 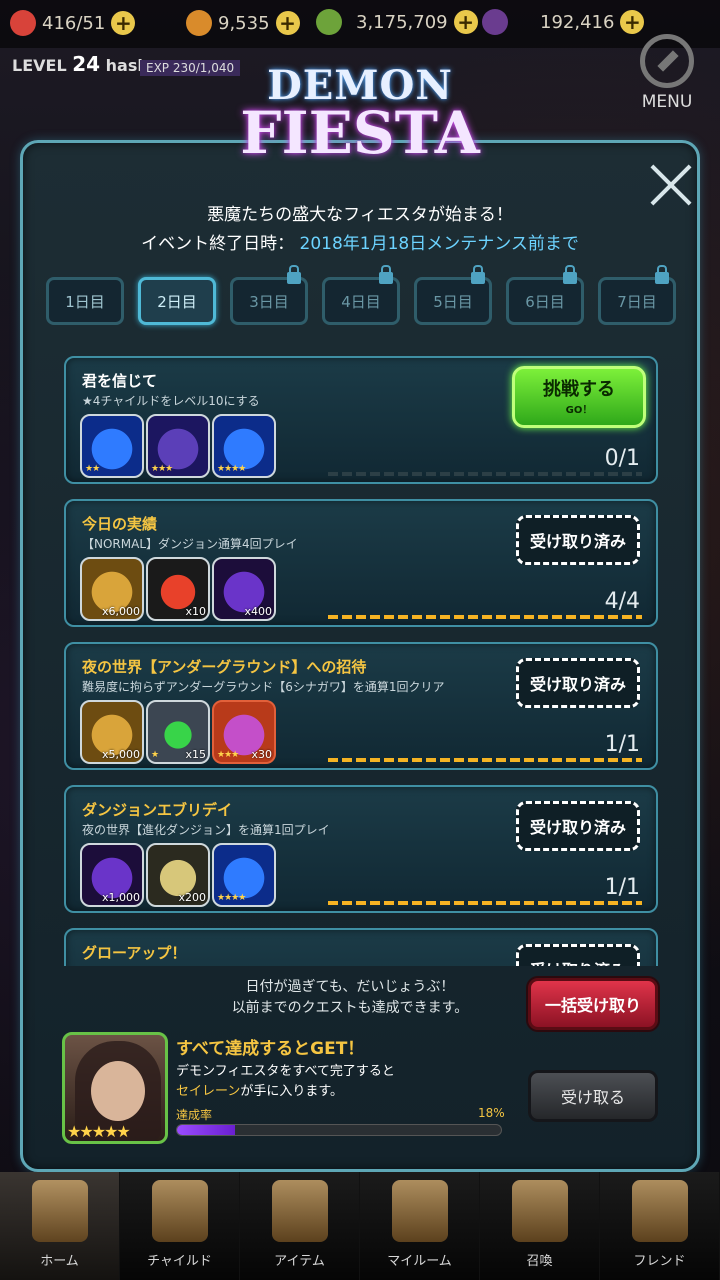 I want to click on home-icon, so click(x=59, y=1211).